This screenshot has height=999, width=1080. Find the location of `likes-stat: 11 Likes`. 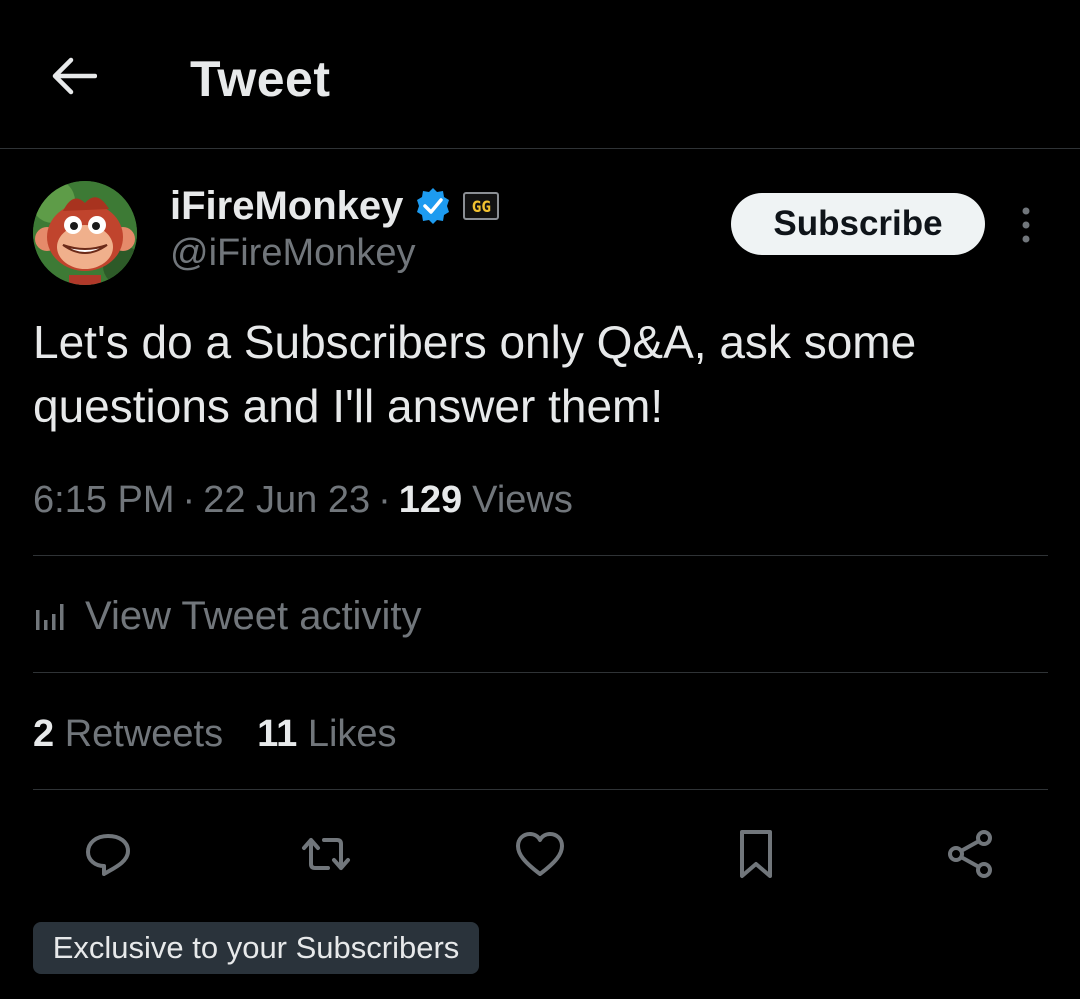

likes-stat: 11 Likes is located at coordinates (326, 734).